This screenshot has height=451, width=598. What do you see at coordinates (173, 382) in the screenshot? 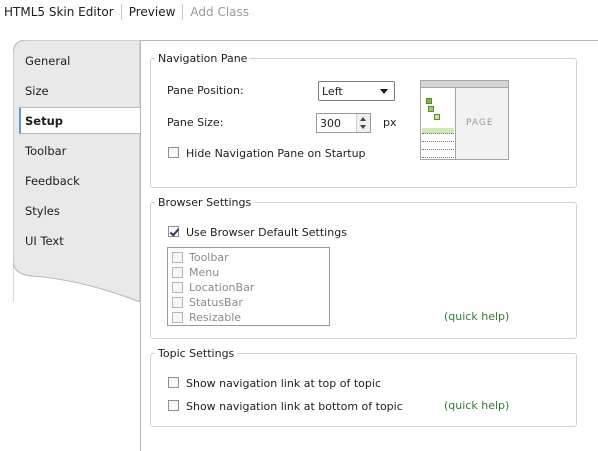
I see `top-link-checkbox` at bounding box center [173, 382].